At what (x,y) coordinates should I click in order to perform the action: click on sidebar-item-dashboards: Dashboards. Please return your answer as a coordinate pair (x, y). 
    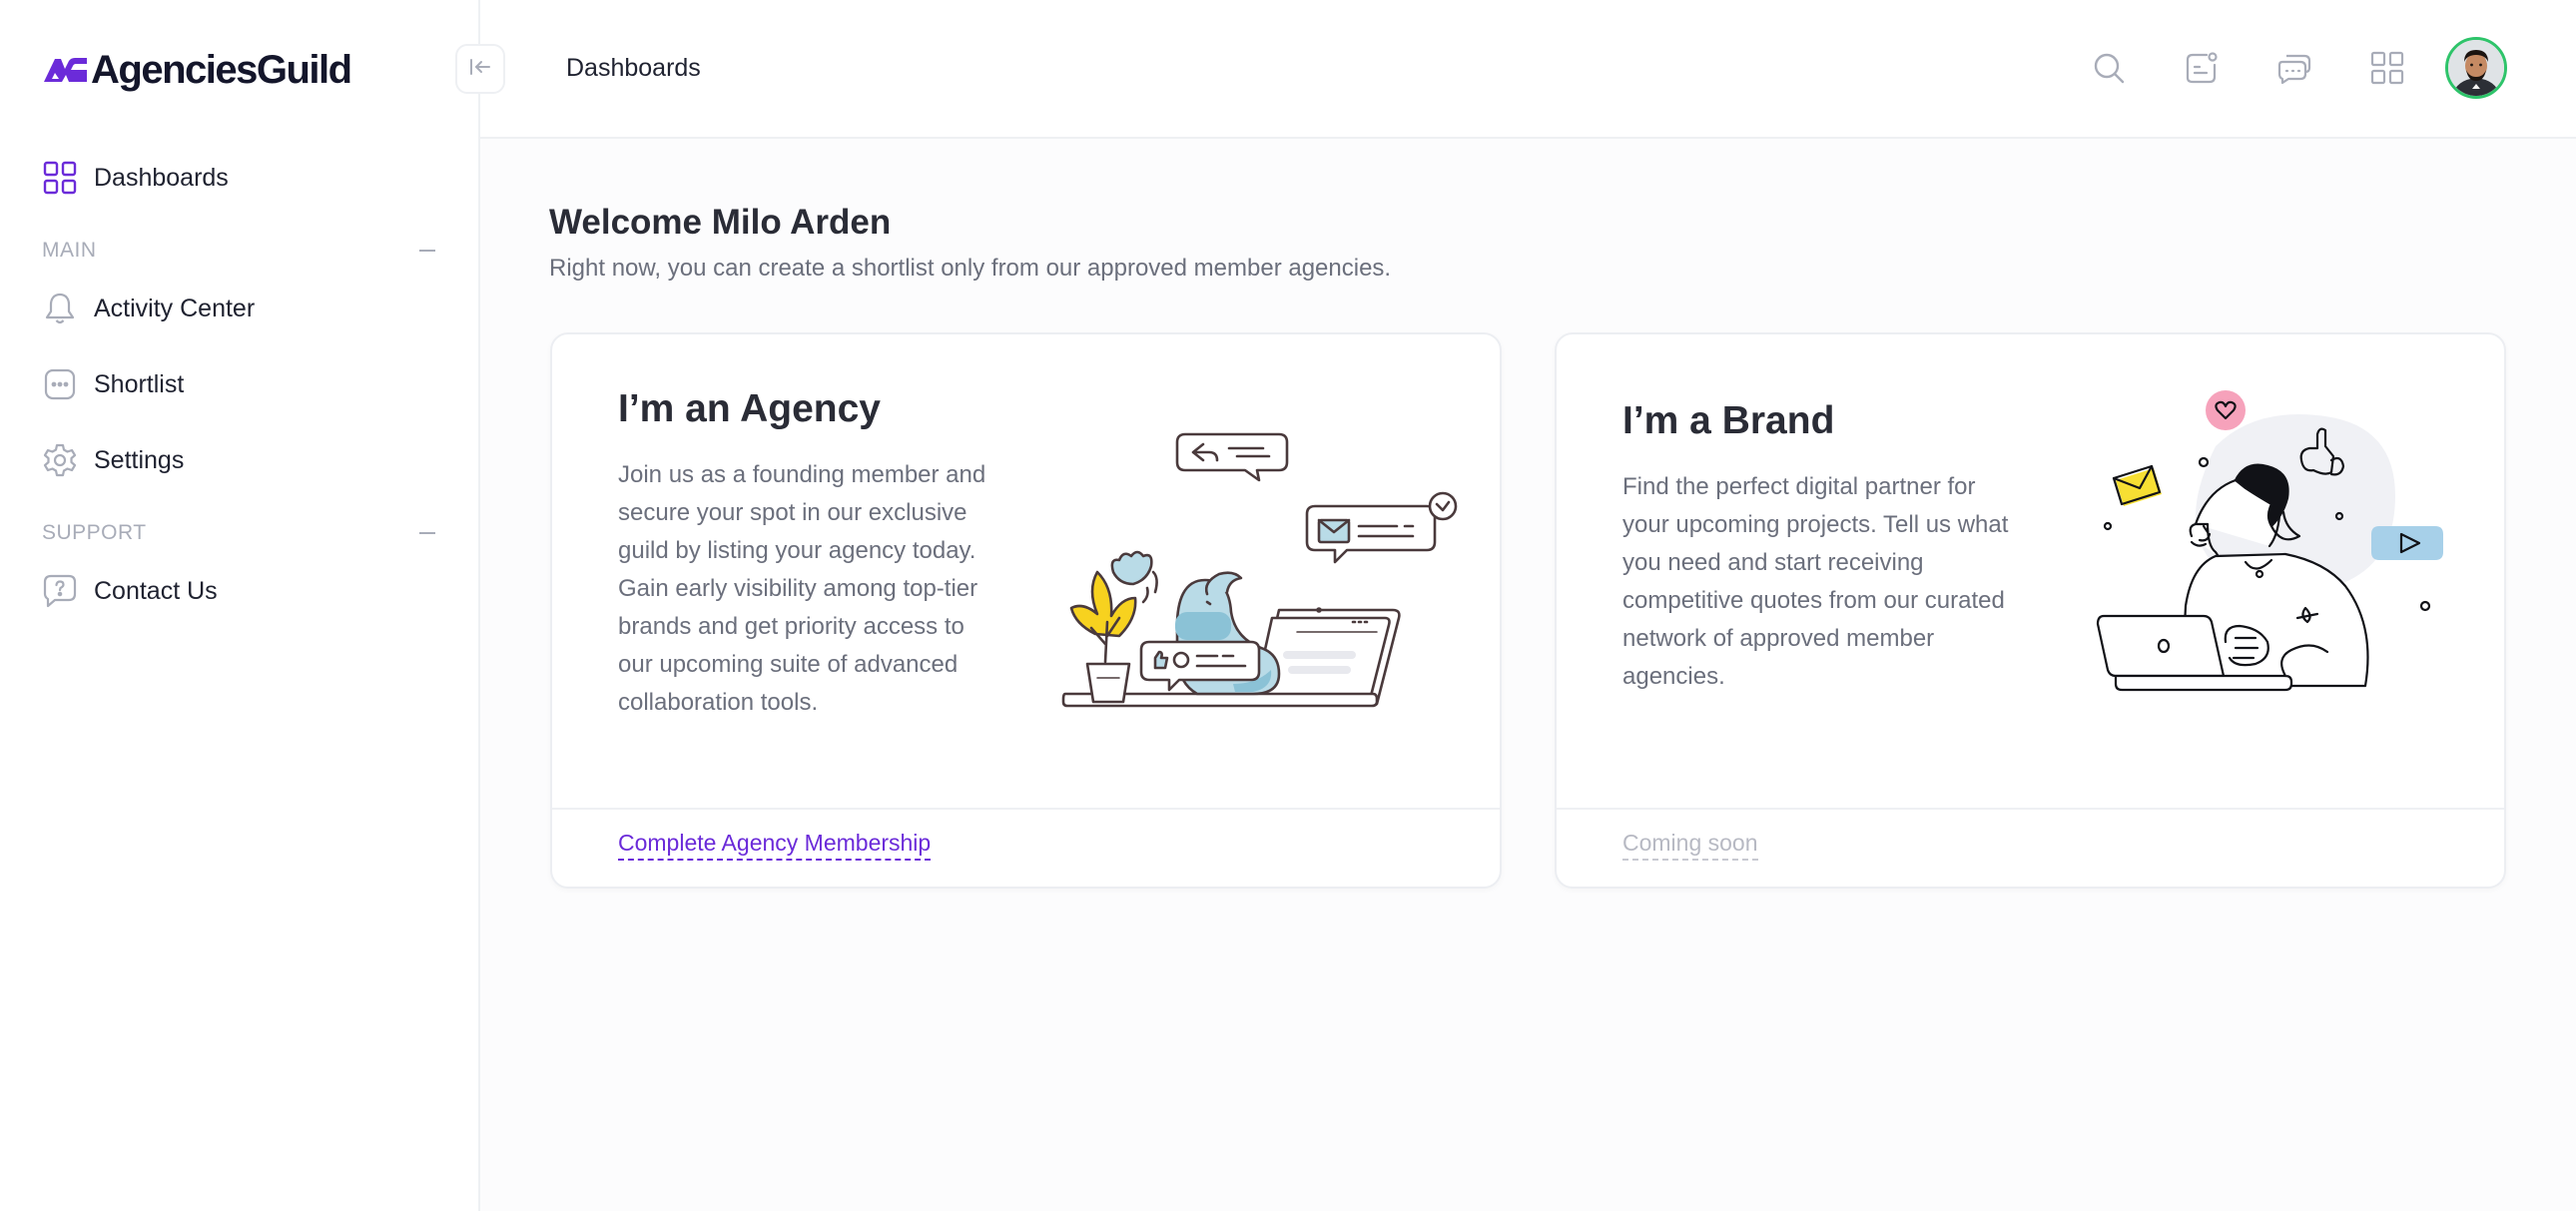
    Looking at the image, I should click on (135, 178).